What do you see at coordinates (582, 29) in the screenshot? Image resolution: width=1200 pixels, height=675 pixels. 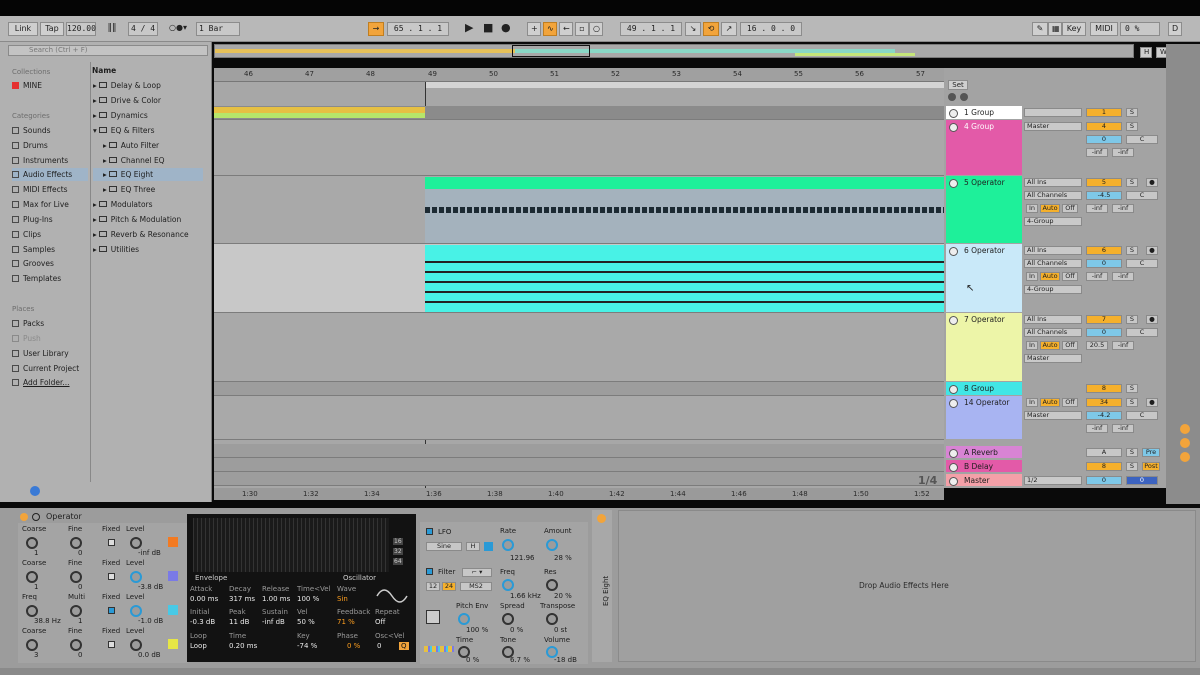 I see `punch-icon: ▫` at bounding box center [582, 29].